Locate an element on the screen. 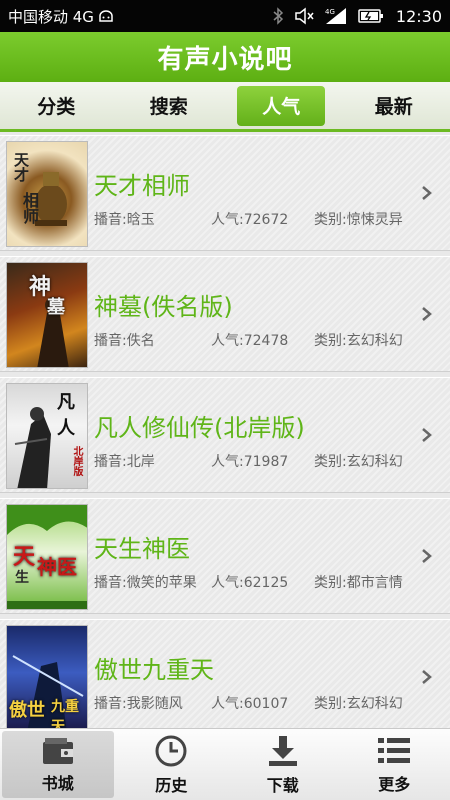 The image size is (450, 800). list-item: 凡人 北岸版 凡人修仙传(北岸版) 播音:北岸 人气:71987 类别:玄幻科幻 is located at coordinates (225, 435).